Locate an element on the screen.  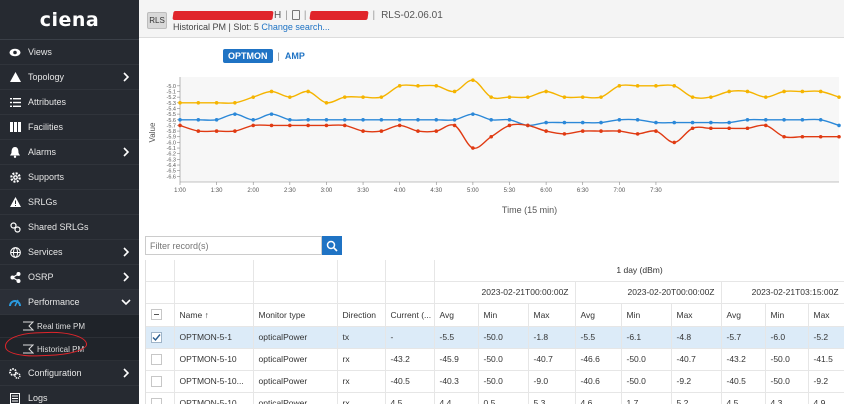
performance-icon is located at coordinates (15, 302).